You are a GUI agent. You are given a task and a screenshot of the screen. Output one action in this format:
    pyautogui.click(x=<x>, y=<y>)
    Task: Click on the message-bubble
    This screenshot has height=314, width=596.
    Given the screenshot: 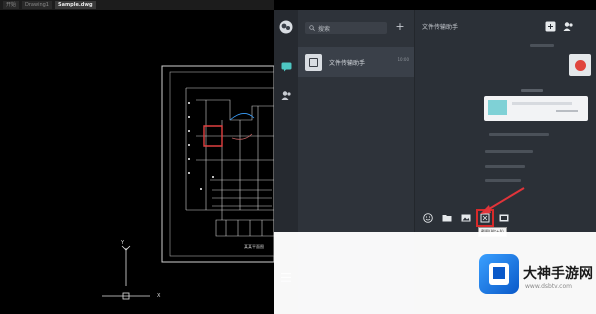 What is the action you would take?
    pyautogui.click(x=580, y=65)
    